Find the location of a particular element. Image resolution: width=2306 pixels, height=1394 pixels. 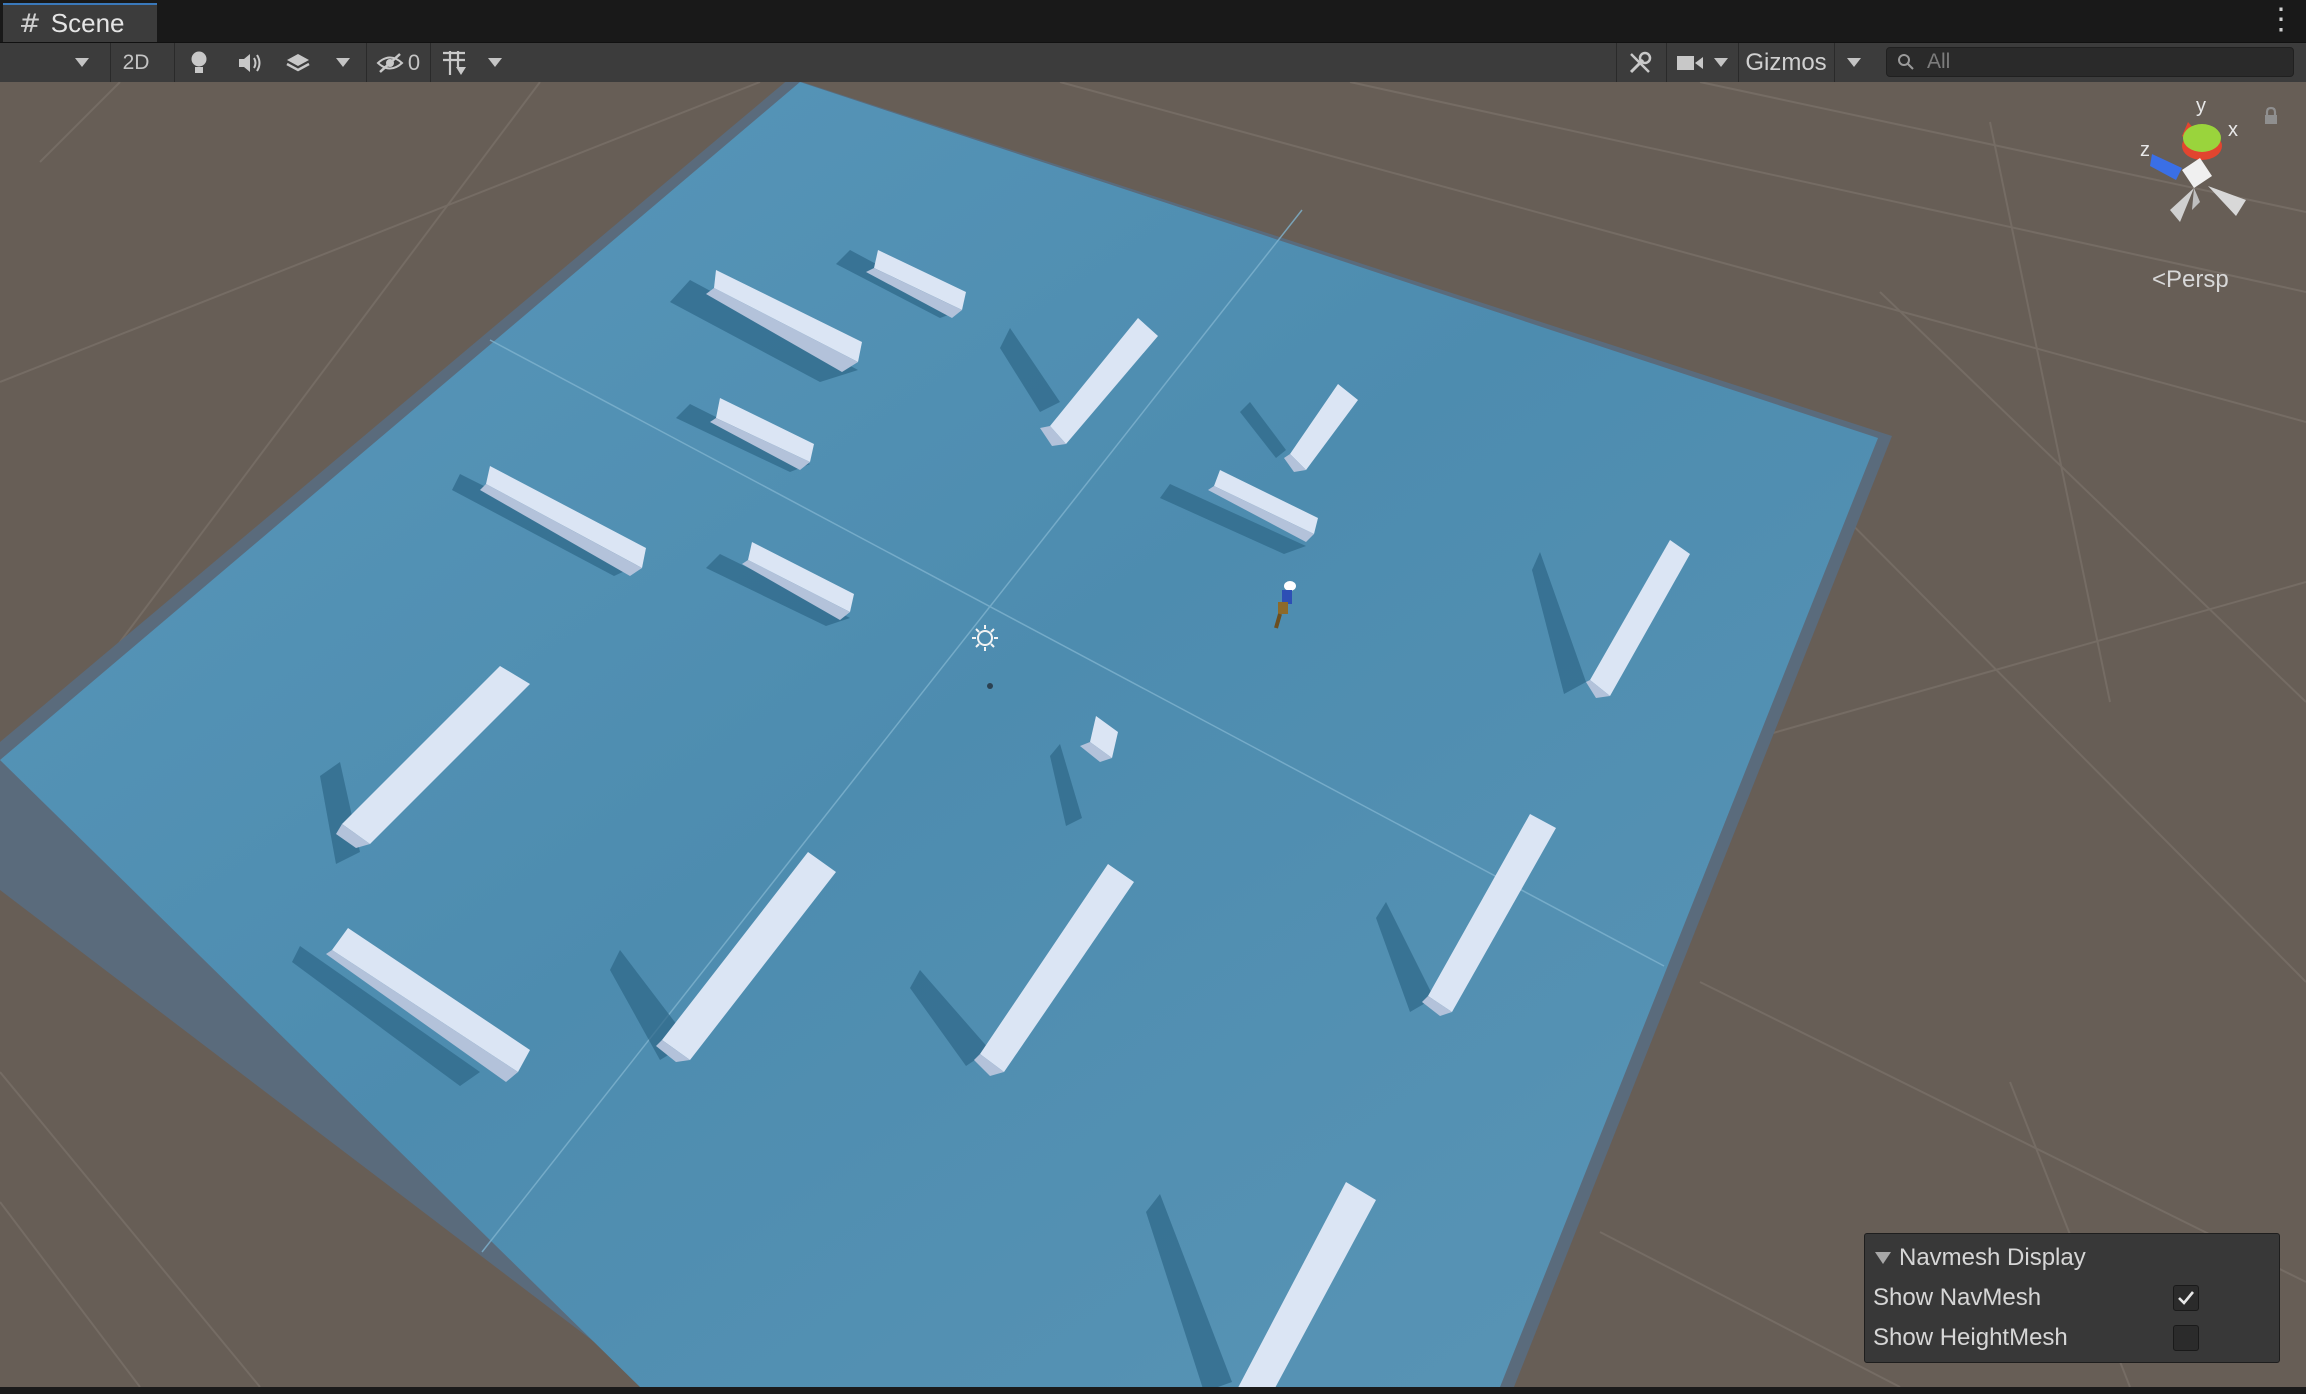

show-navmesh-row: Show NavMesh is located at coordinates (2072, 1298).